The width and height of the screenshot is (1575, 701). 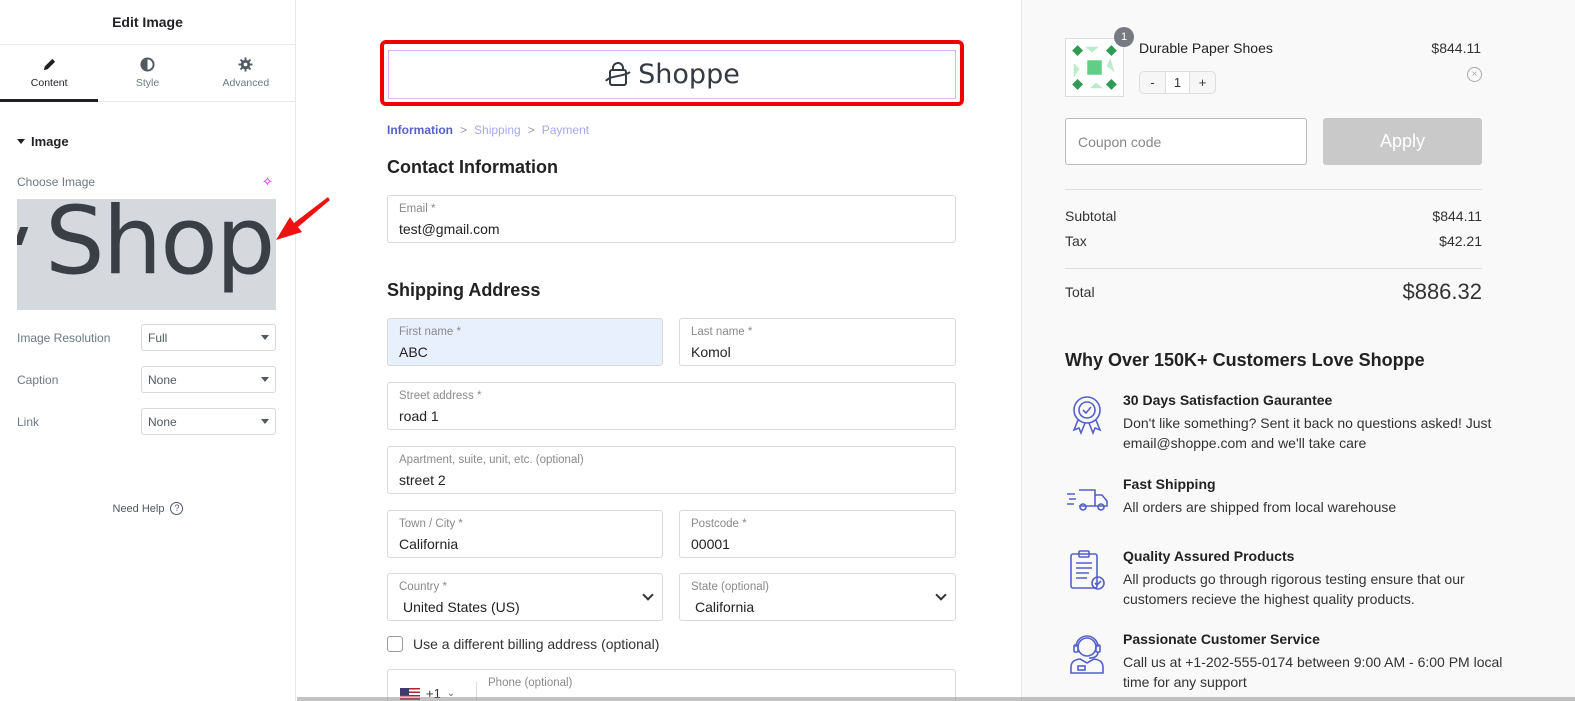 What do you see at coordinates (461, 607) in the screenshot?
I see `country-value: United States (US)` at bounding box center [461, 607].